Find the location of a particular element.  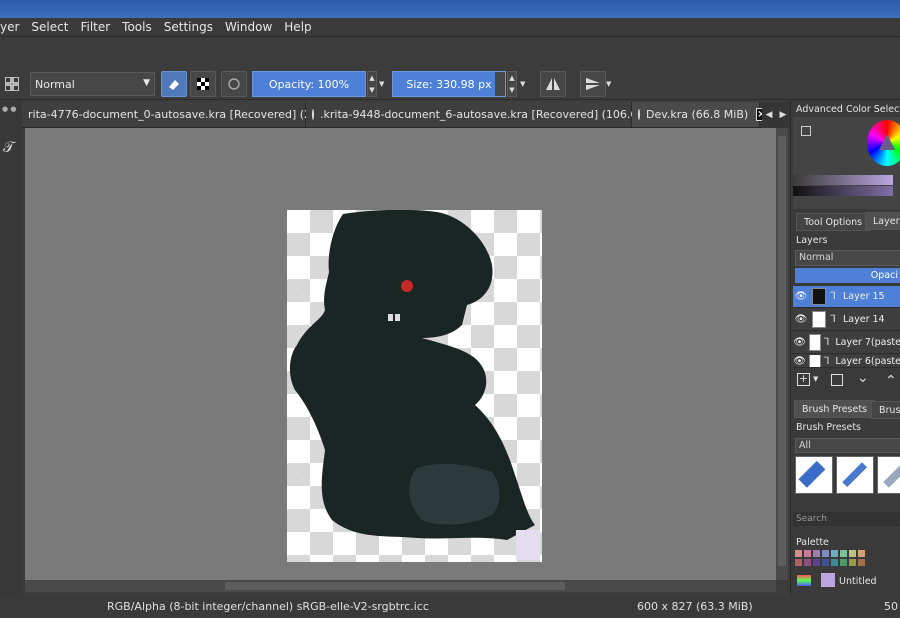

tab-brush-presets: Brush Presets is located at coordinates (835, 409).